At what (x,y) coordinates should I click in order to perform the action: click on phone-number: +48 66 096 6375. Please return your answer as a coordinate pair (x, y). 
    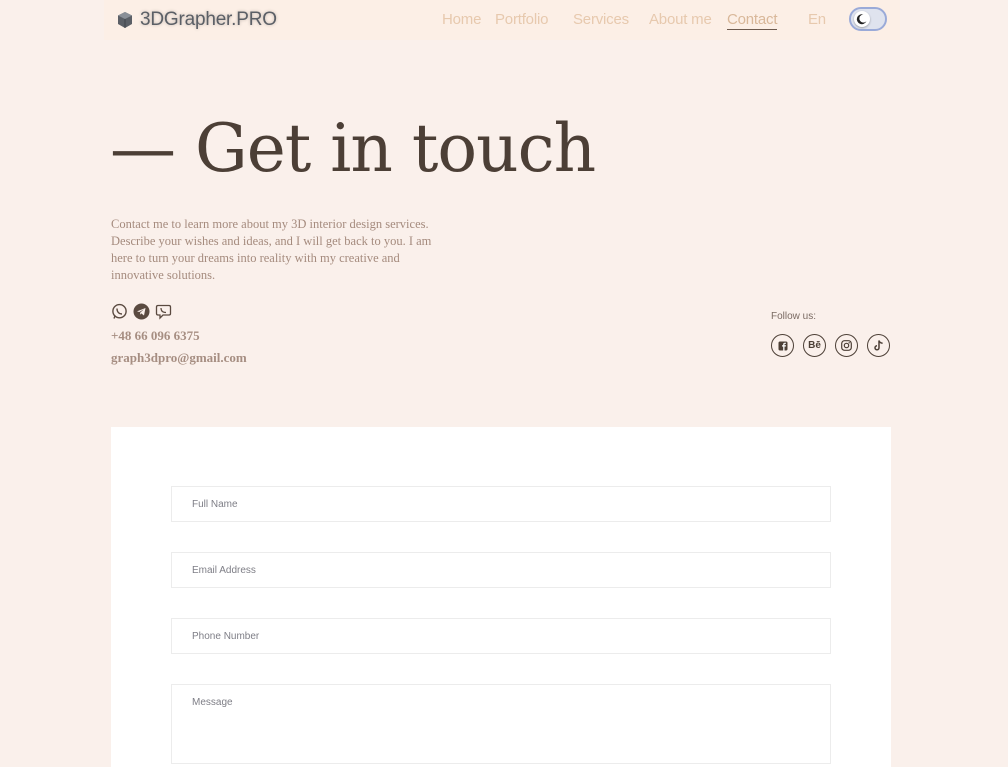
    Looking at the image, I should click on (155, 336).